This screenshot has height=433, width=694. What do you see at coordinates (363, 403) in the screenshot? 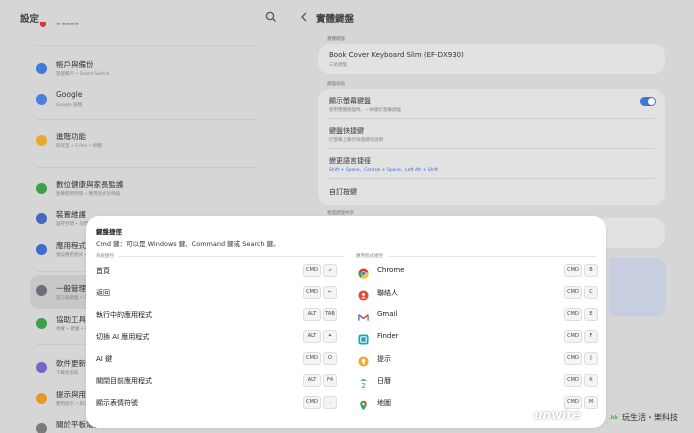
I see `maps-icon` at bounding box center [363, 403].